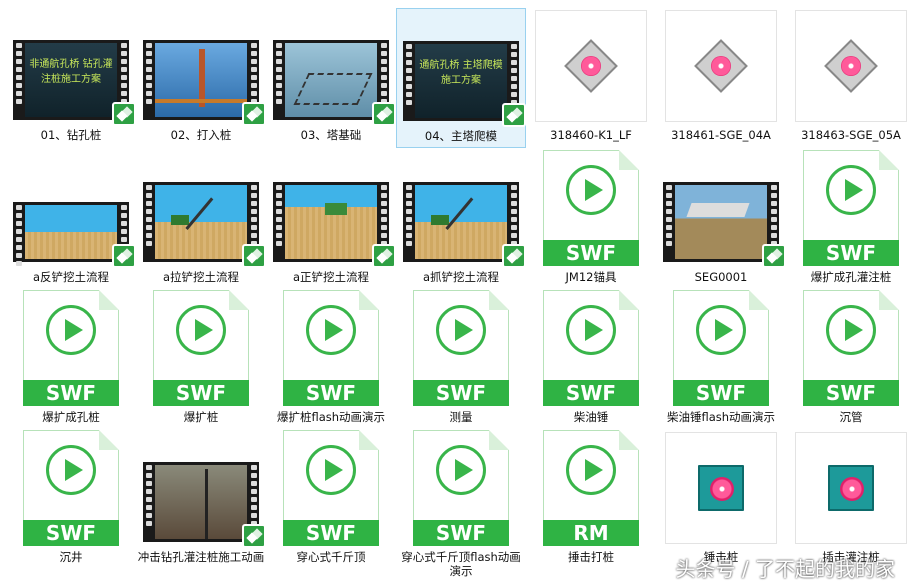 The image size is (909, 586). I want to click on file-name: 318461-SGE_04A, so click(721, 135).